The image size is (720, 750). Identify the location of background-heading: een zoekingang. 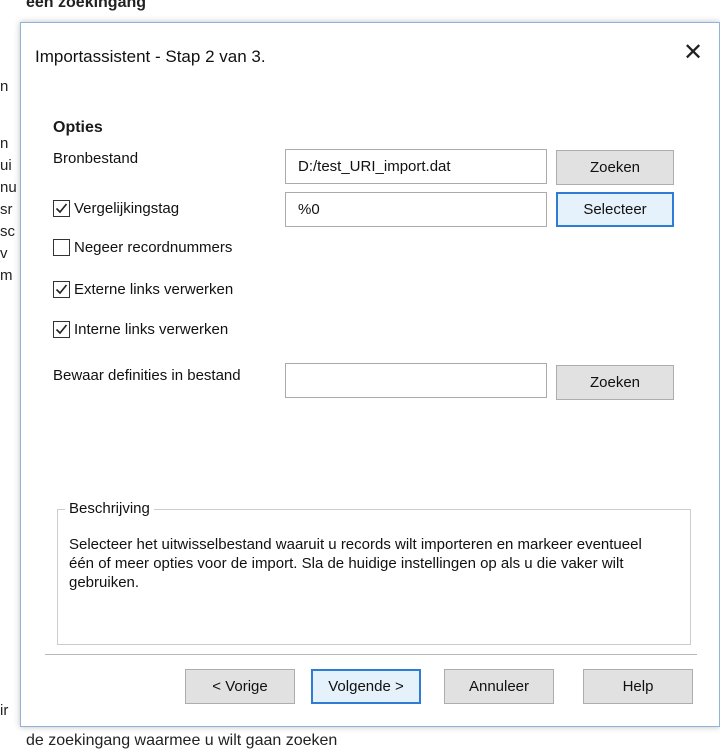
(86, 5).